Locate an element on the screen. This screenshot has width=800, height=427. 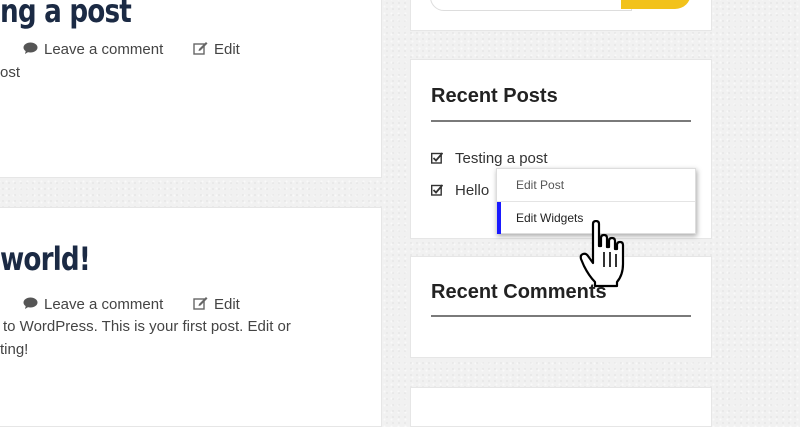
recent-post-link: Hello is located at coordinates (460, 190).